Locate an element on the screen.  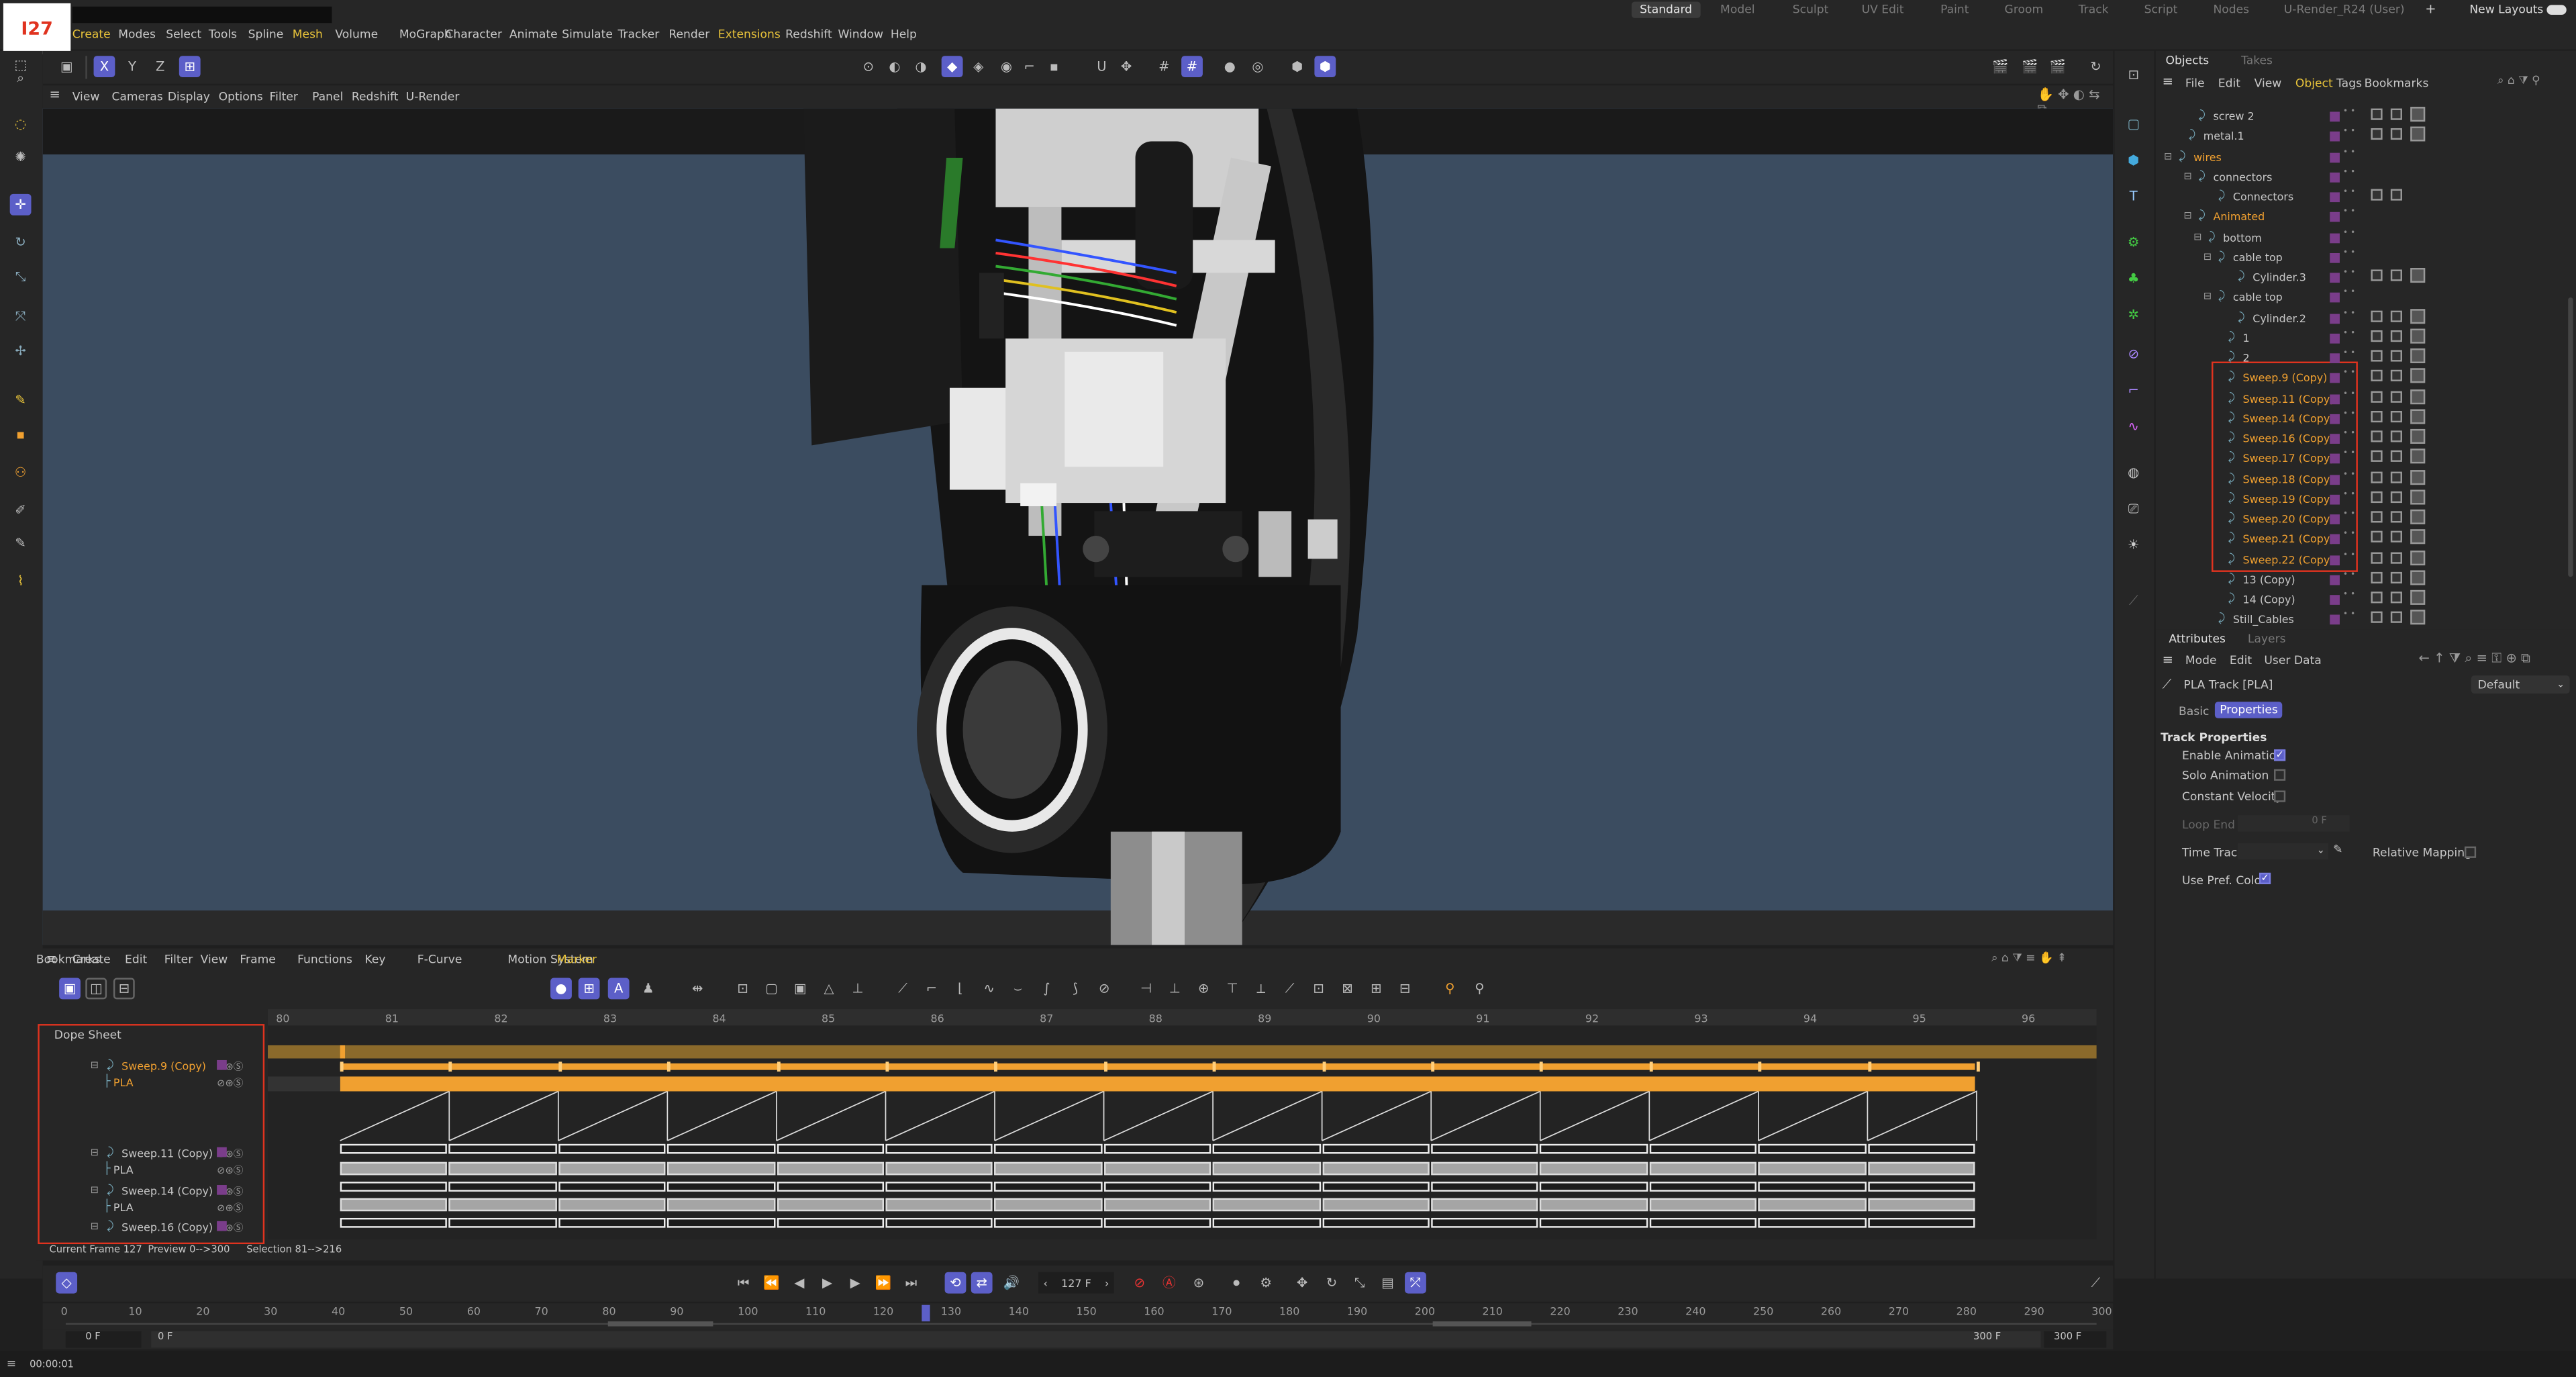
hamburger-icon: ≡ is located at coordinates (2168, 660).